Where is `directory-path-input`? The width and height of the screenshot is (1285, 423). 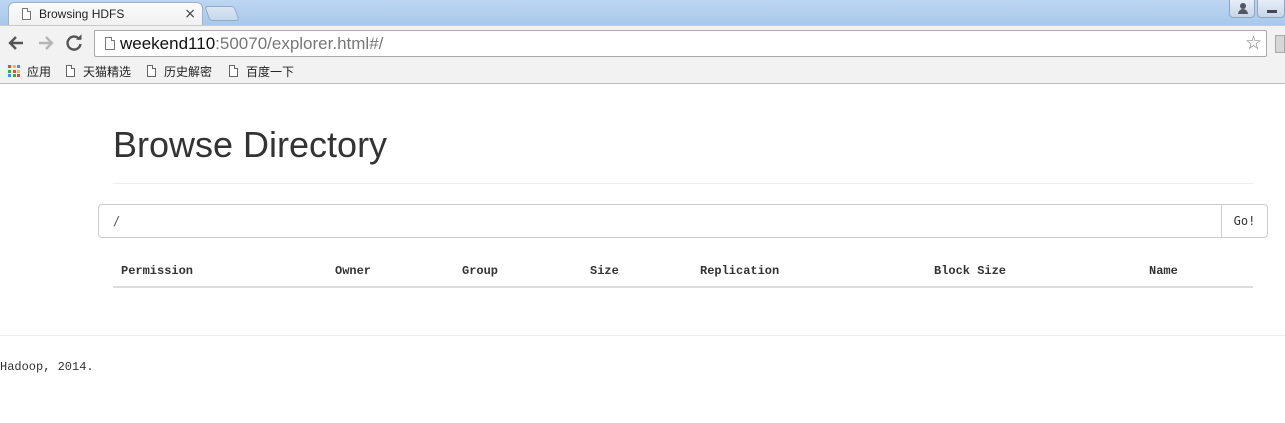
directory-path-input is located at coordinates (660, 221).